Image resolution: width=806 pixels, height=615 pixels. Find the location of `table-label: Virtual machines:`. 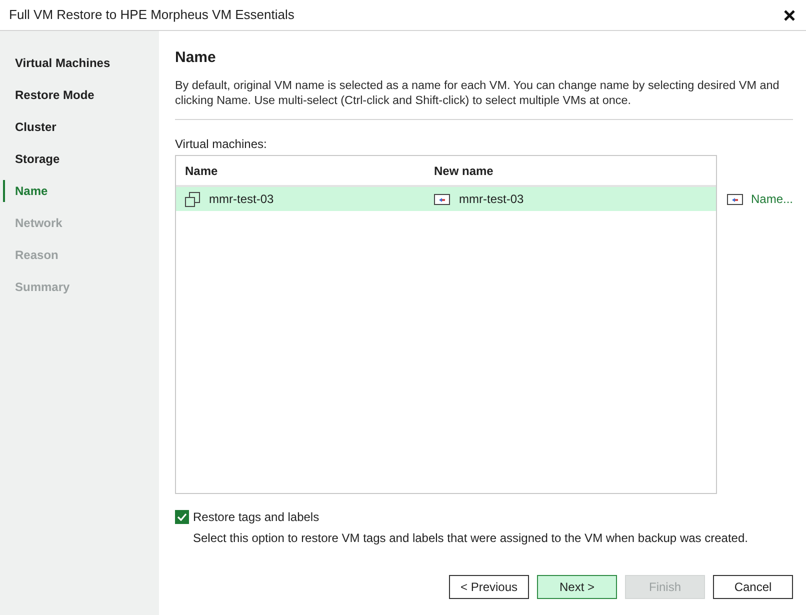

table-label: Virtual machines: is located at coordinates (221, 144).